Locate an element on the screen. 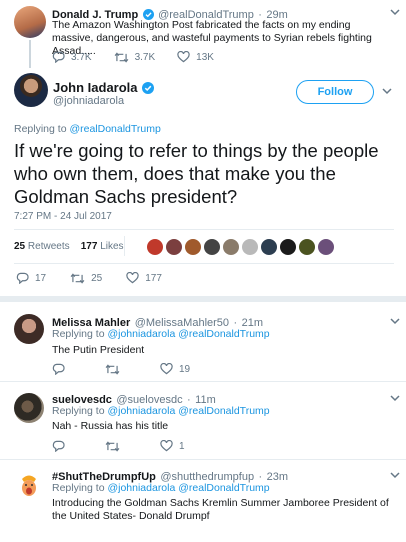  like-count: 19 is located at coordinates (185, 369).